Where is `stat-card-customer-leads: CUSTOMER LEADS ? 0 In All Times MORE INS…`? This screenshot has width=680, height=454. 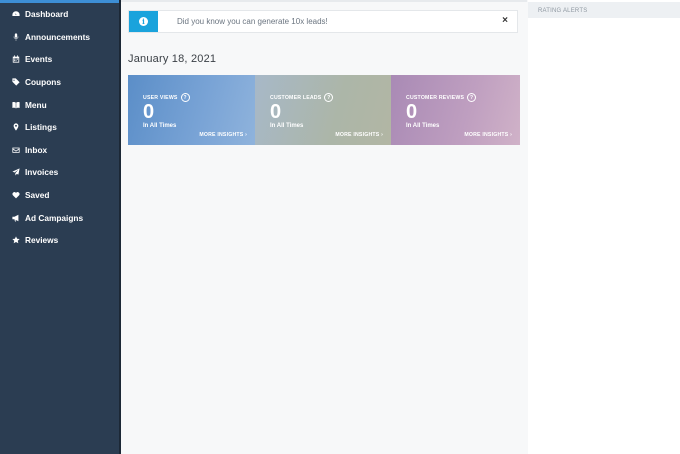
stat-card-customer-leads: CUSTOMER LEADS ? 0 In All Times MORE INS… is located at coordinates (323, 110).